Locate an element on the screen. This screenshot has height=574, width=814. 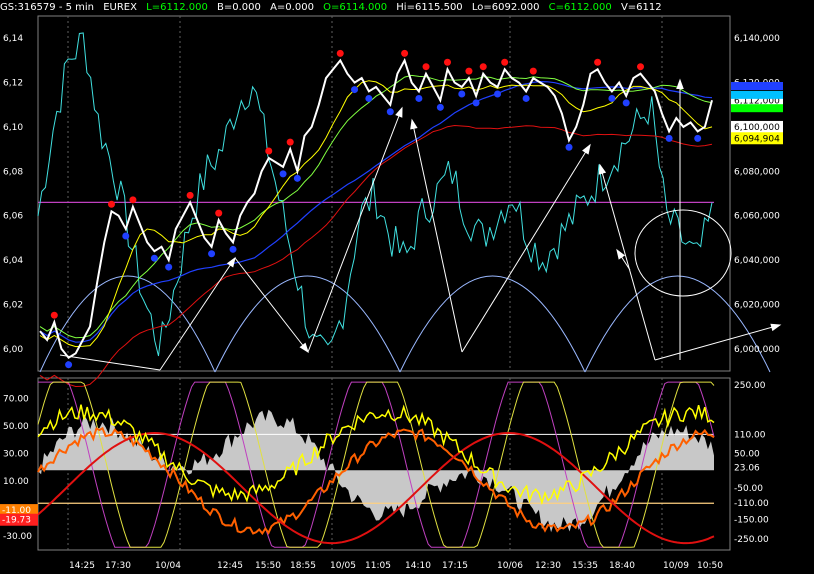
price-axis-tick-right: 6,060,000 is located at coordinates (757, 217).